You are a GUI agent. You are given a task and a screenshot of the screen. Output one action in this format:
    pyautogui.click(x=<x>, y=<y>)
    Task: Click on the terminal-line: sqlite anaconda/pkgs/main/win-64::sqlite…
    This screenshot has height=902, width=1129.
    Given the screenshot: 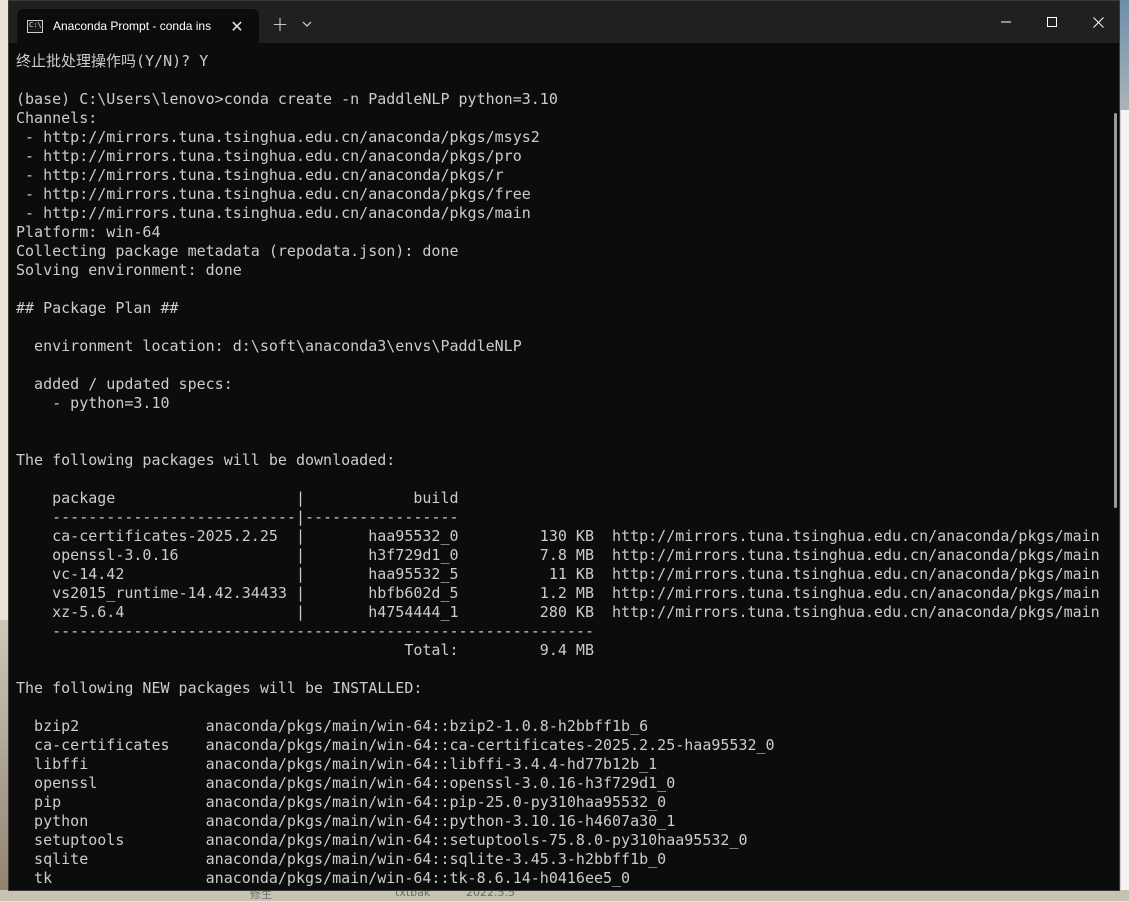 What is the action you would take?
    pyautogui.click(x=341, y=859)
    